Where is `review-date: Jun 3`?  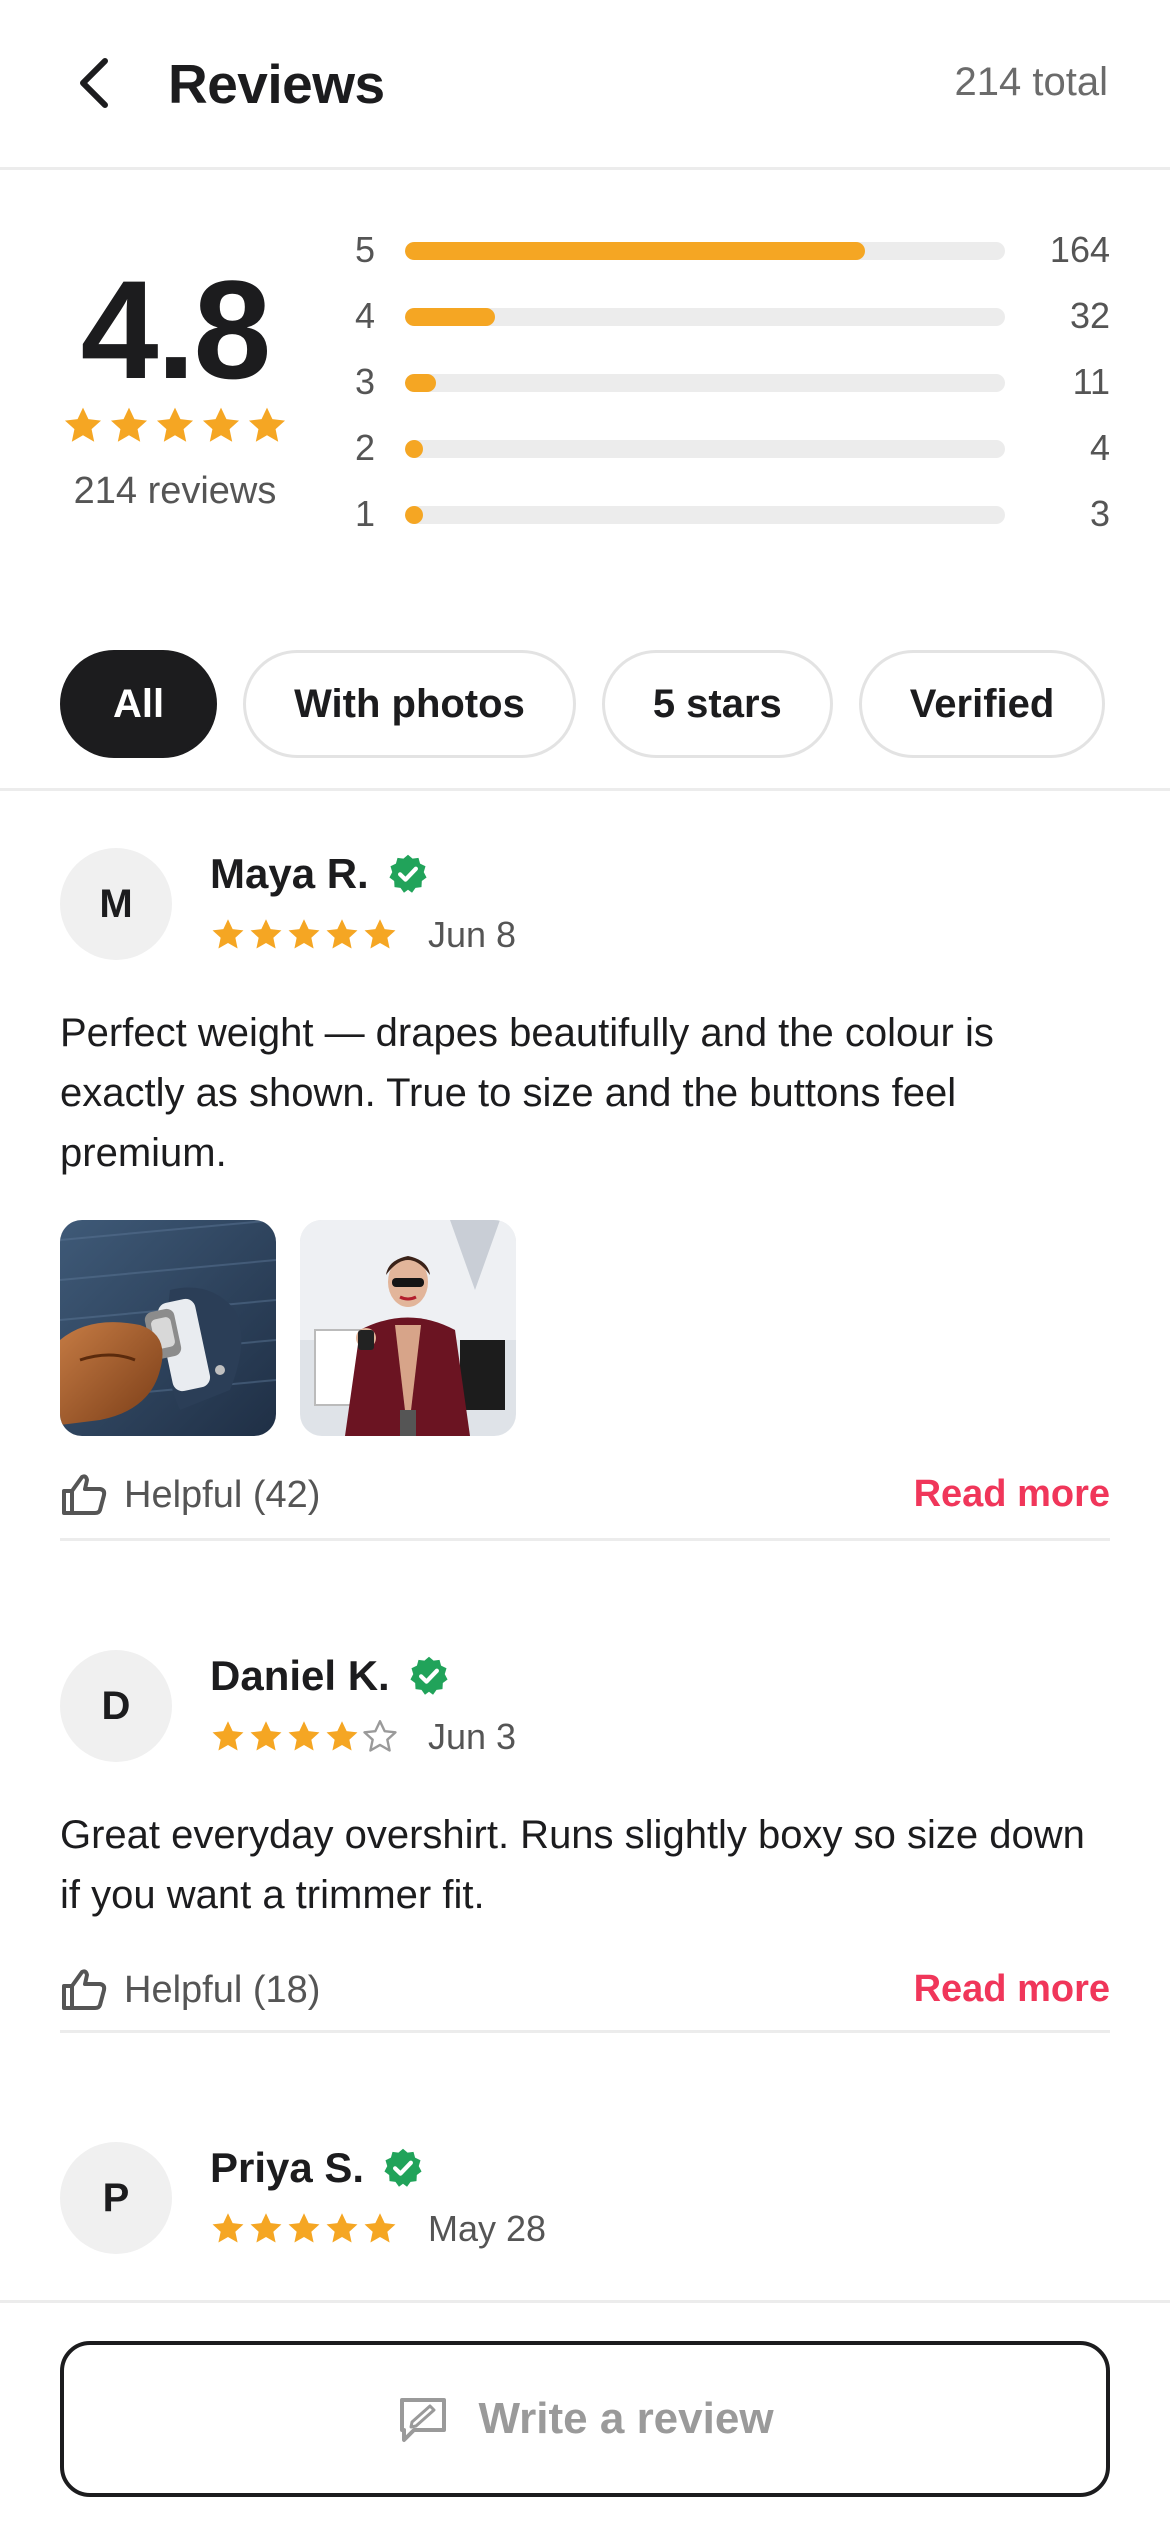 review-date: Jun 3 is located at coordinates (472, 1736).